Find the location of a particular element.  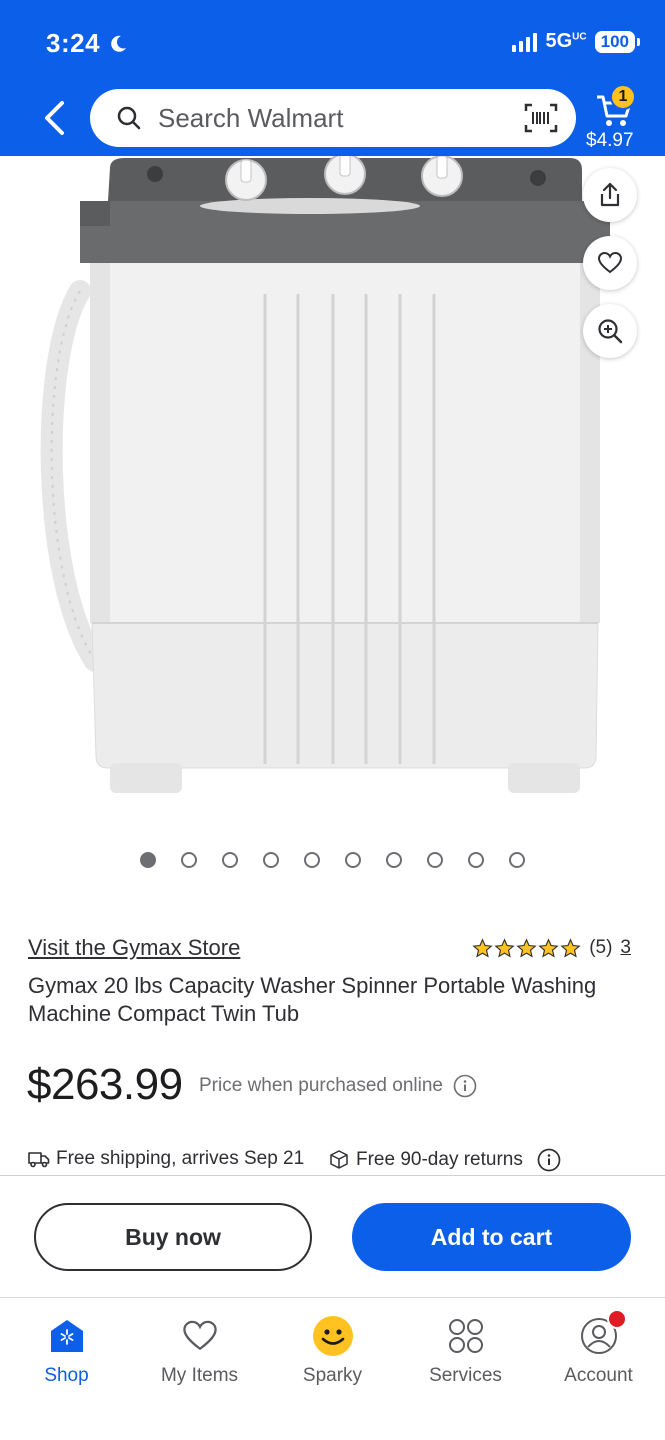

returns-text: Free 90-day returns is located at coordinates (439, 1159).